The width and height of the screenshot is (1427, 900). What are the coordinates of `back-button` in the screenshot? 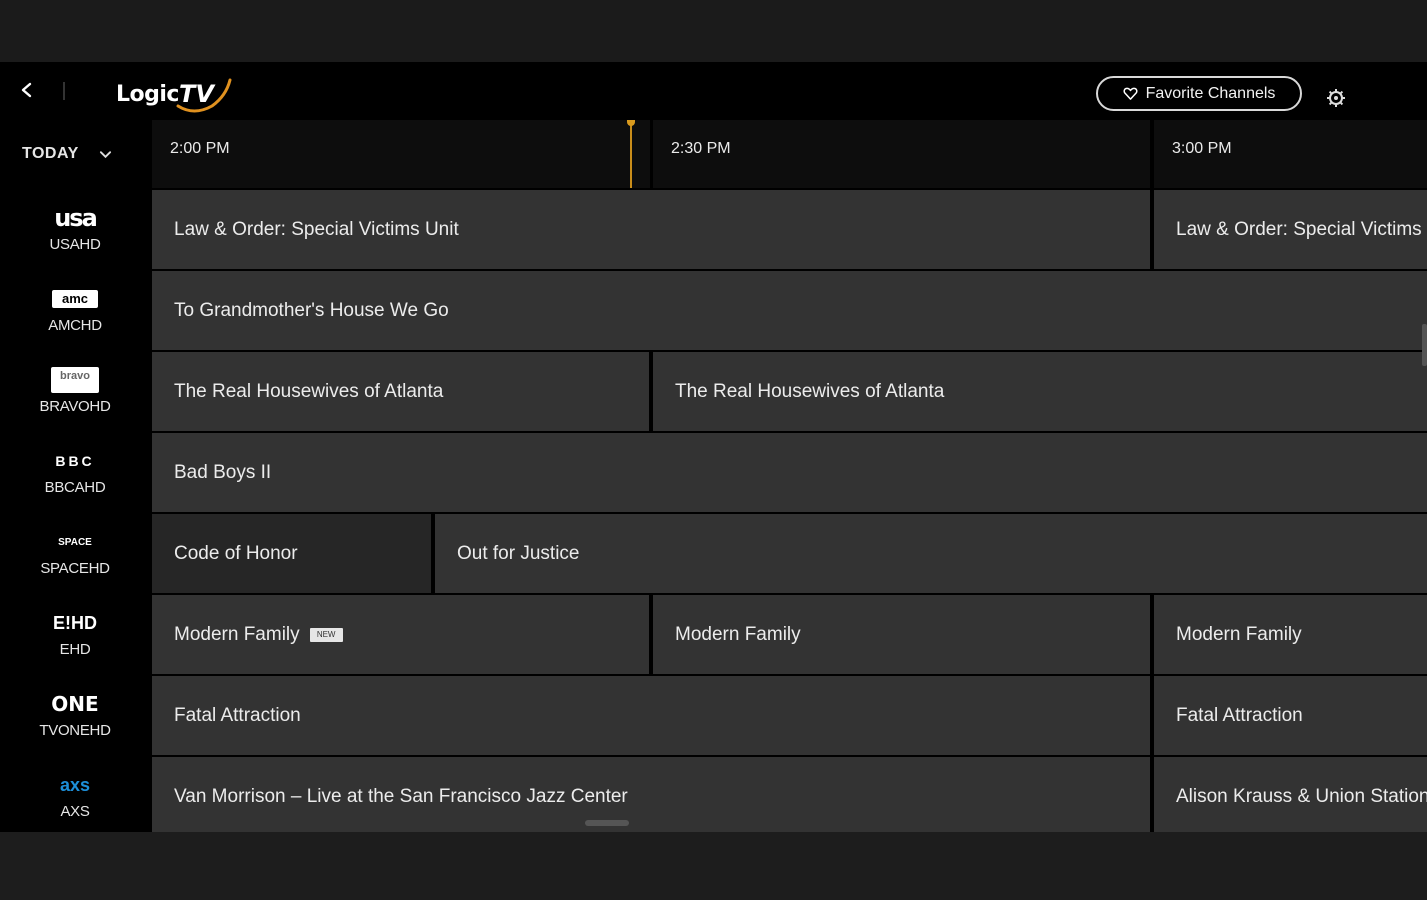 It's located at (27, 90).